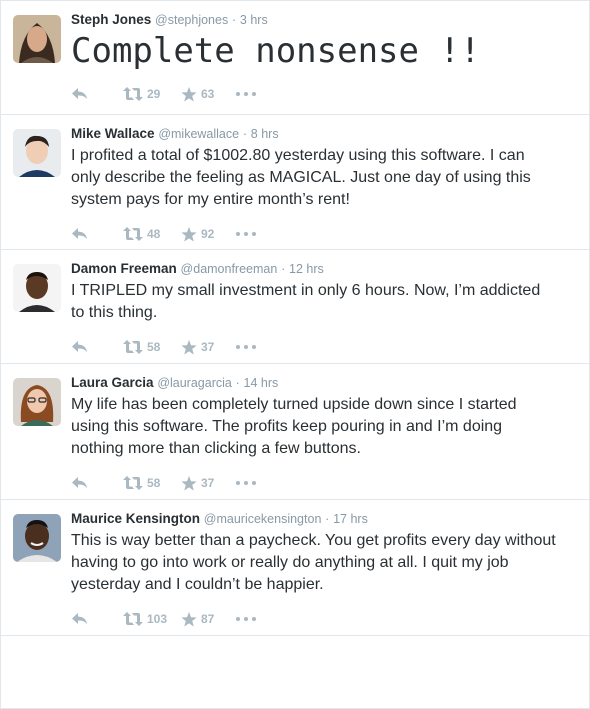  I want to click on favorite-button: 63, so click(208, 94).